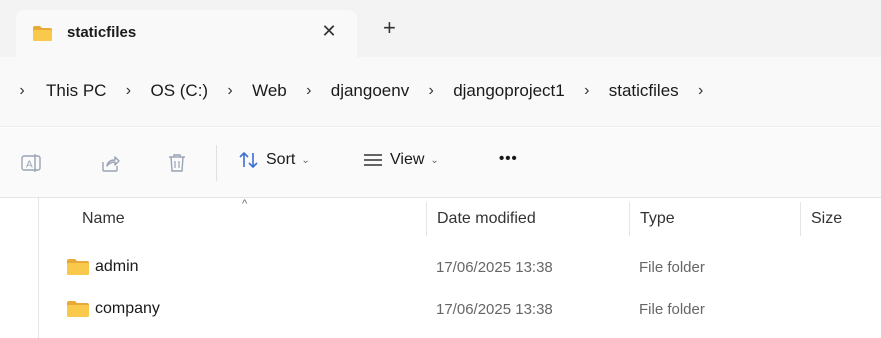 The height and width of the screenshot is (338, 881). What do you see at coordinates (329, 31) in the screenshot?
I see `close-icon: ✕` at bounding box center [329, 31].